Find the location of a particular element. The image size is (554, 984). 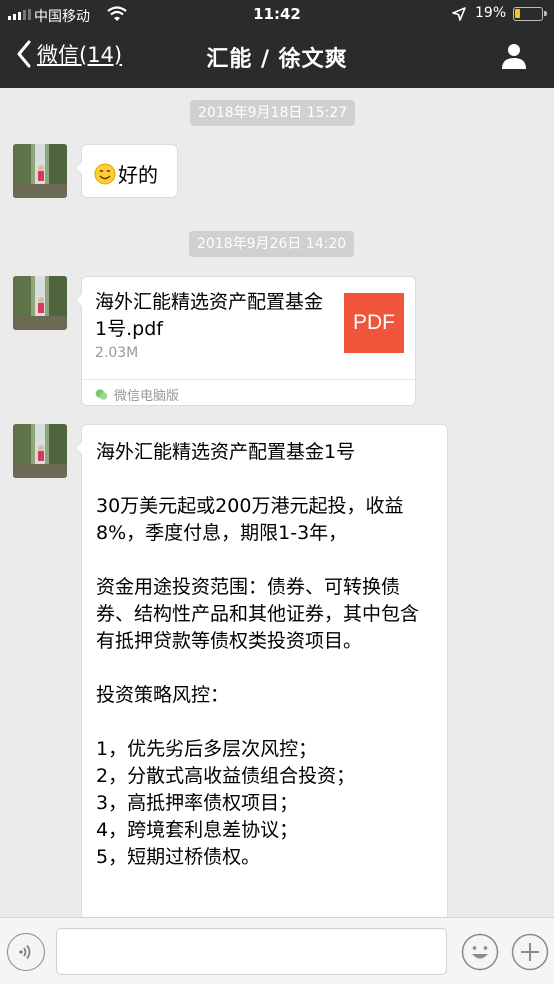

file-source-label: 微信电脑版 is located at coordinates (147, 396).